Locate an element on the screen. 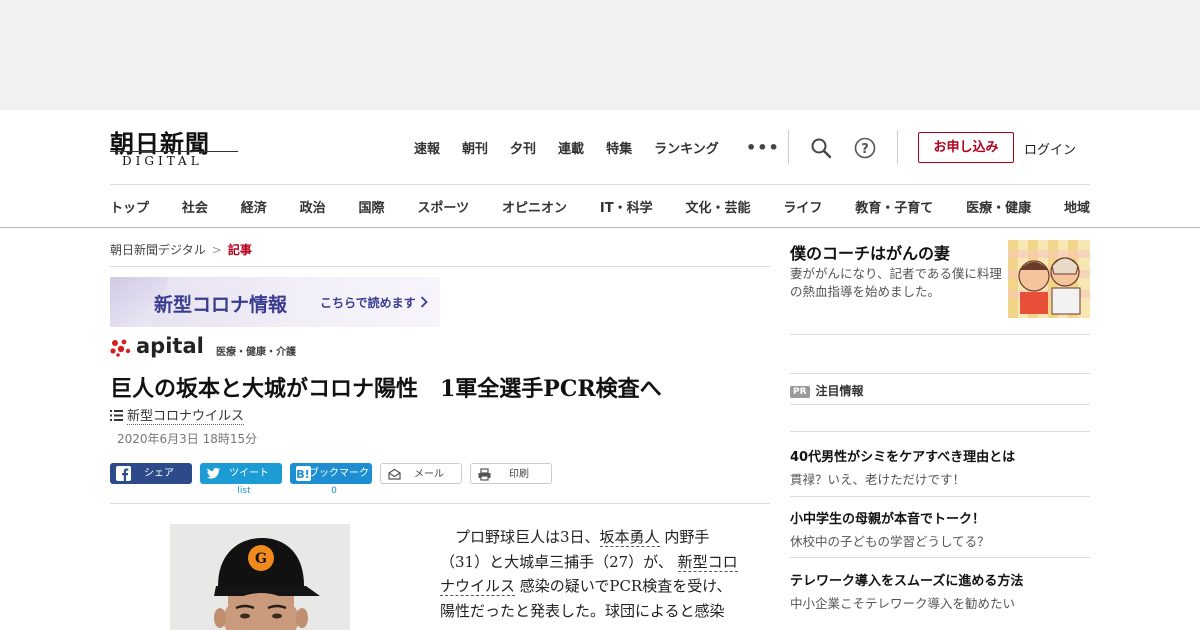 The width and height of the screenshot is (1200, 630). twitter-share-label: ツイート is located at coordinates (249, 473).